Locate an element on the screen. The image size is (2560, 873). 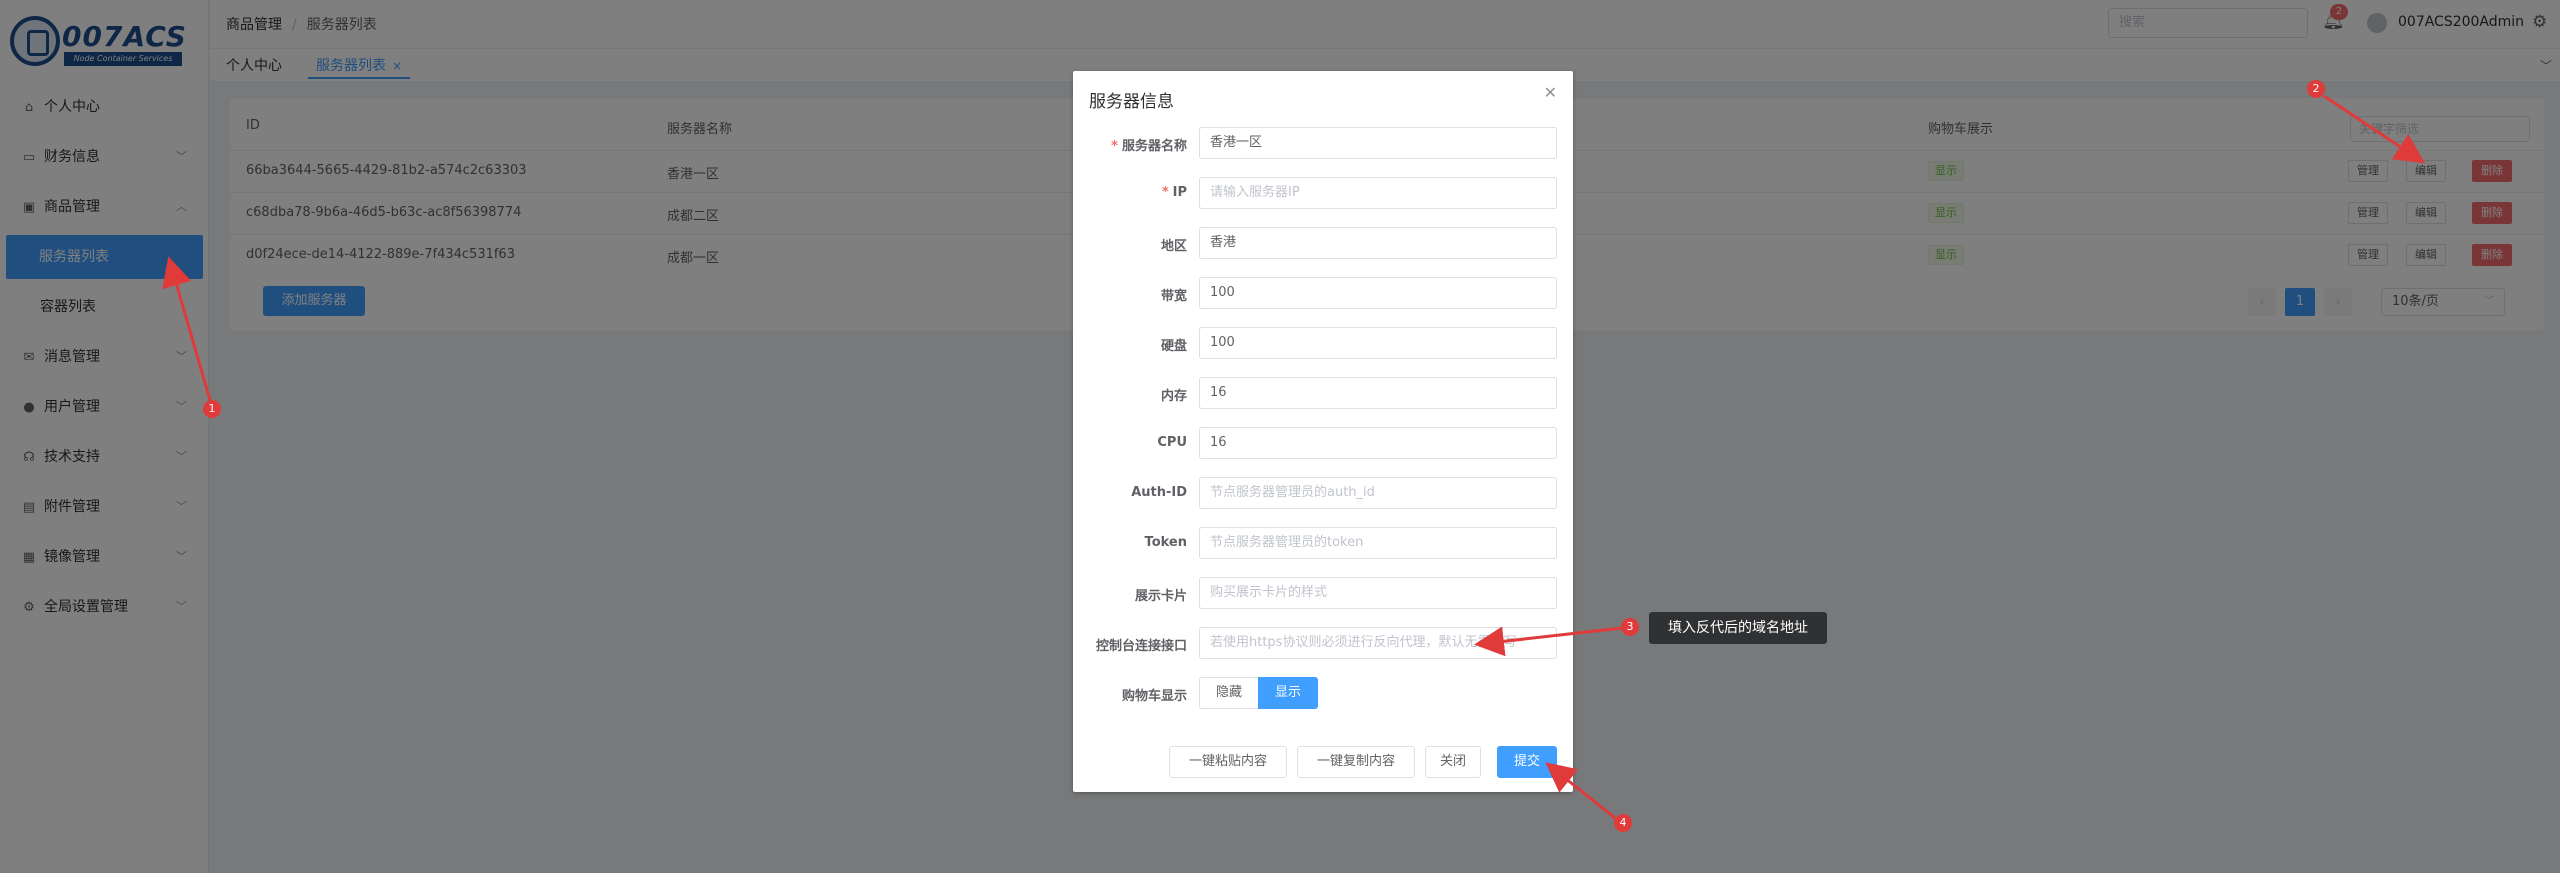
annotation-marker: 4 is located at coordinates (1623, 823).